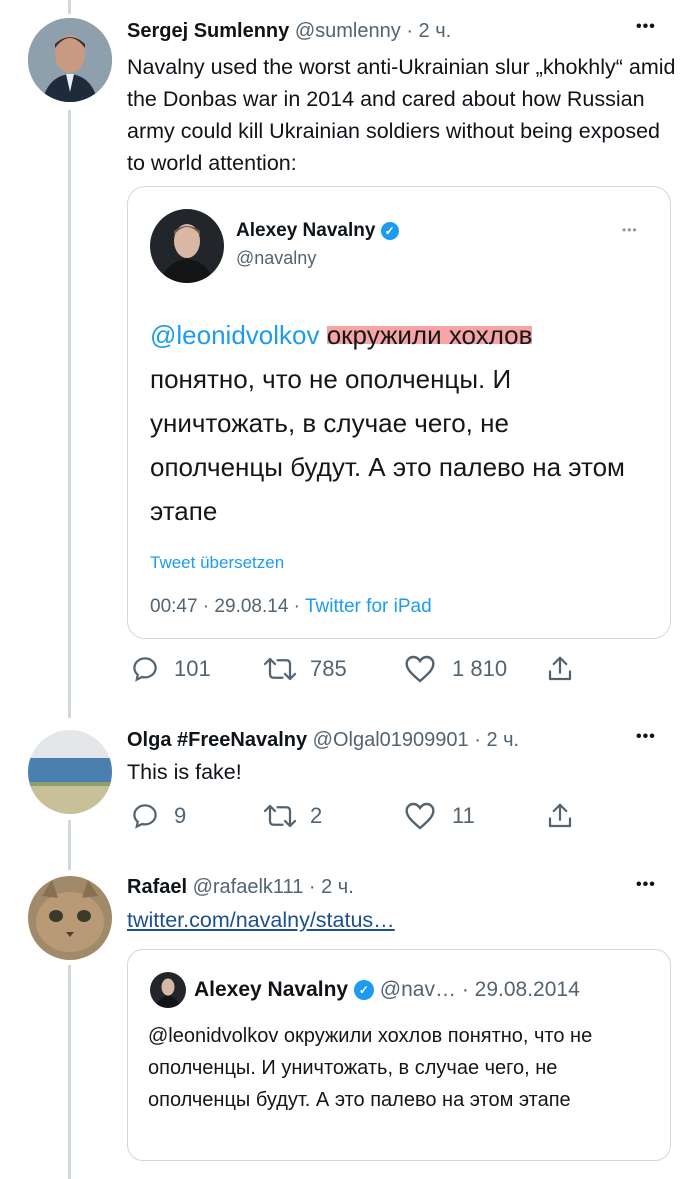 Image resolution: width=700 pixels, height=1179 pixels. I want to click on tweet3-quoted-author: Alexey Navalny, so click(271, 989).